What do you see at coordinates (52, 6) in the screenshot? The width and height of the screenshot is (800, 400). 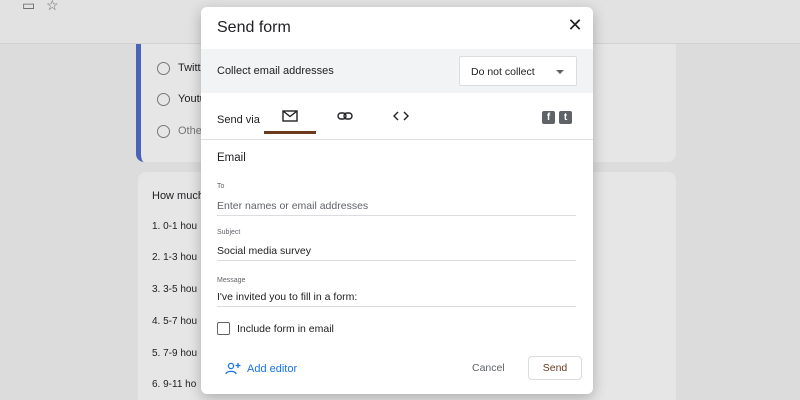 I see `star-icon: ☆` at bounding box center [52, 6].